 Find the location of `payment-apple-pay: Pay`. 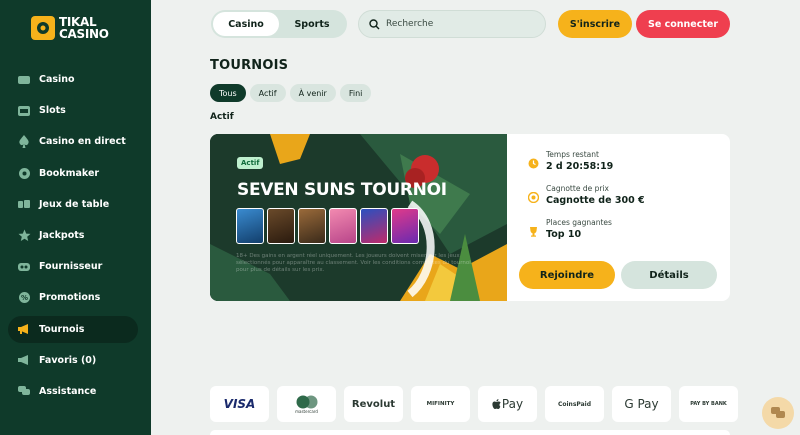

payment-apple-pay: Pay is located at coordinates (507, 404).